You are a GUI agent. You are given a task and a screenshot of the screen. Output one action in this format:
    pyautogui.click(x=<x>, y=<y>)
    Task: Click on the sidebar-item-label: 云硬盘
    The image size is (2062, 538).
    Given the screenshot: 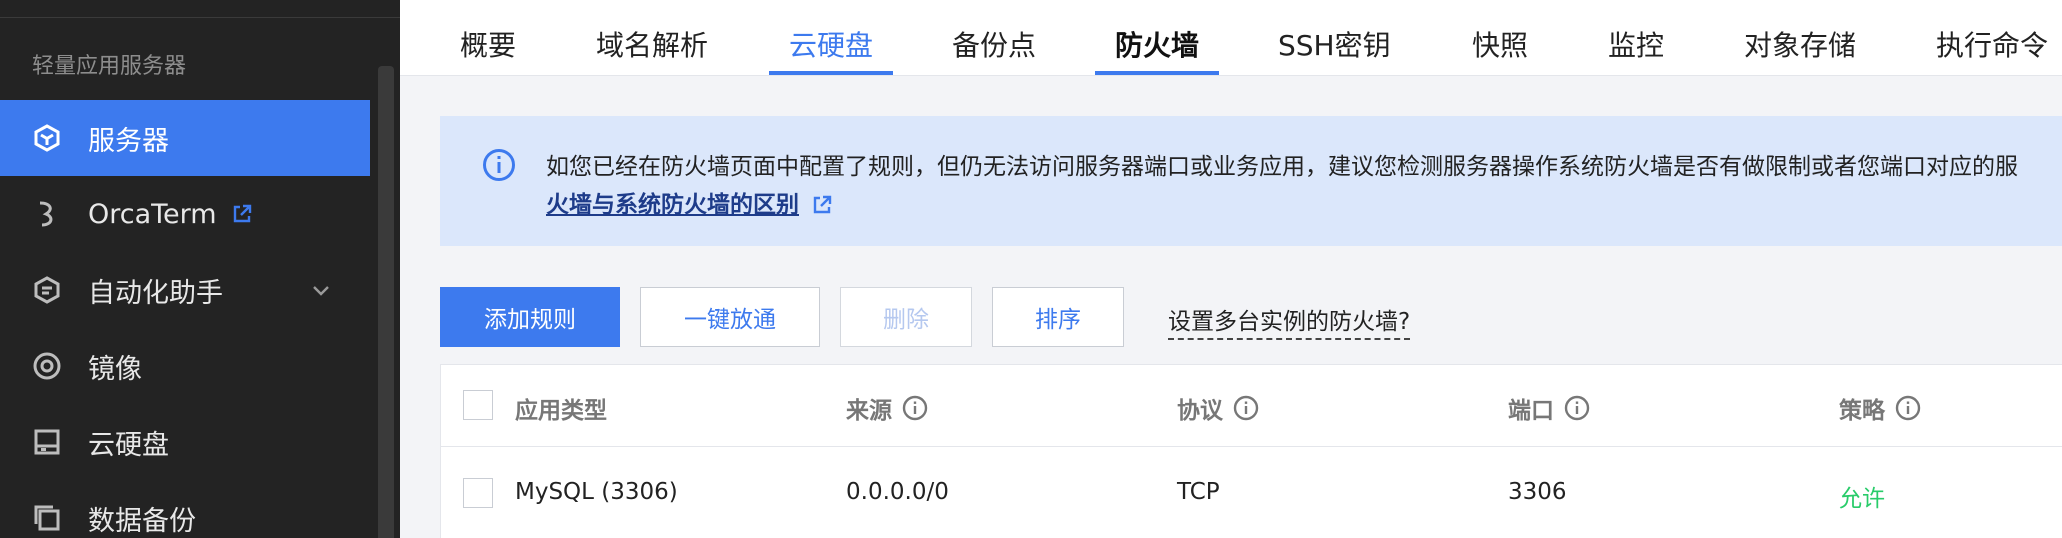 What is the action you would take?
    pyautogui.click(x=128, y=445)
    